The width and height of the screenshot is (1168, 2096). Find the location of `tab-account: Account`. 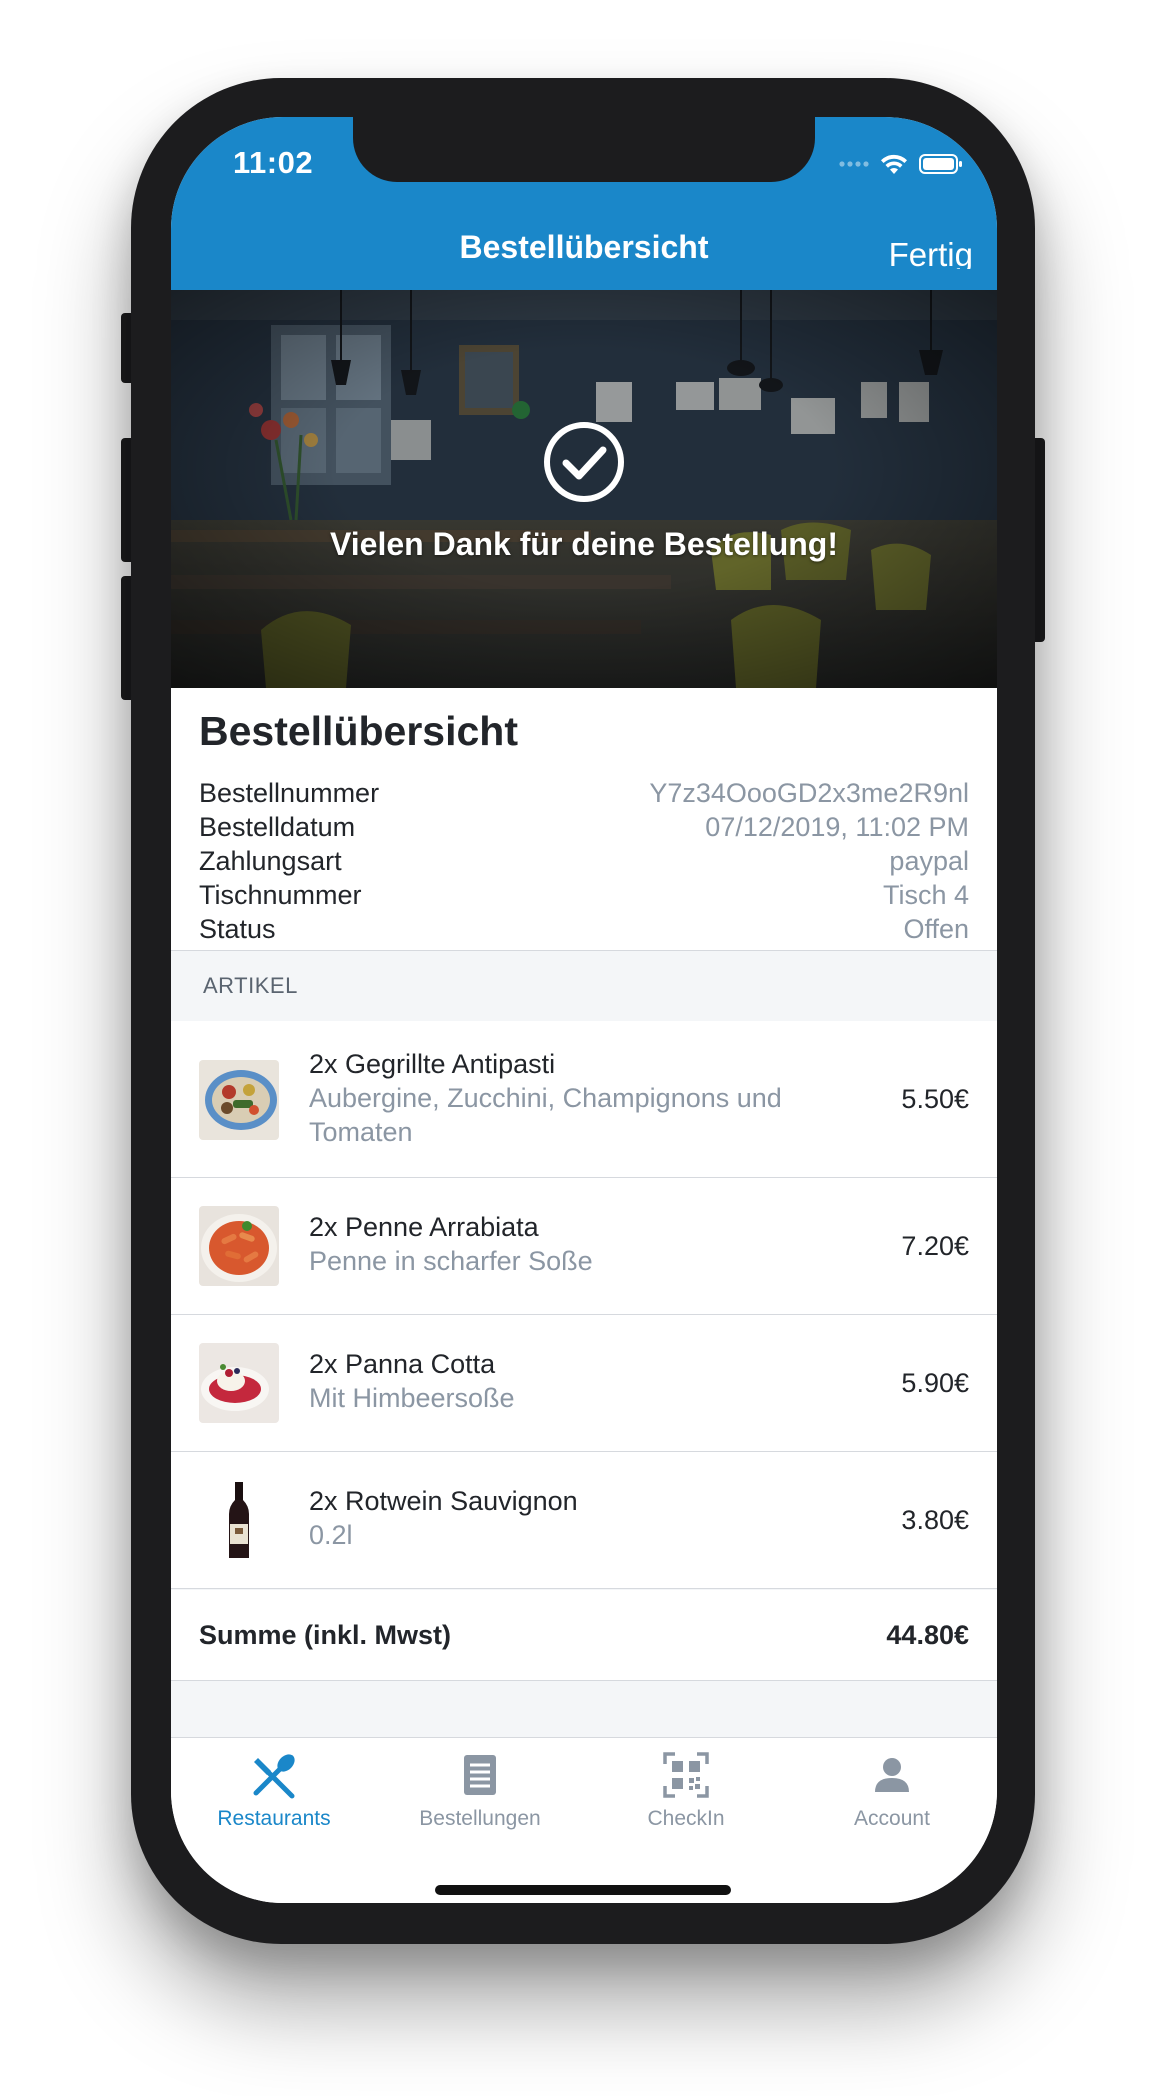

tab-account: Account is located at coordinates (892, 1793).